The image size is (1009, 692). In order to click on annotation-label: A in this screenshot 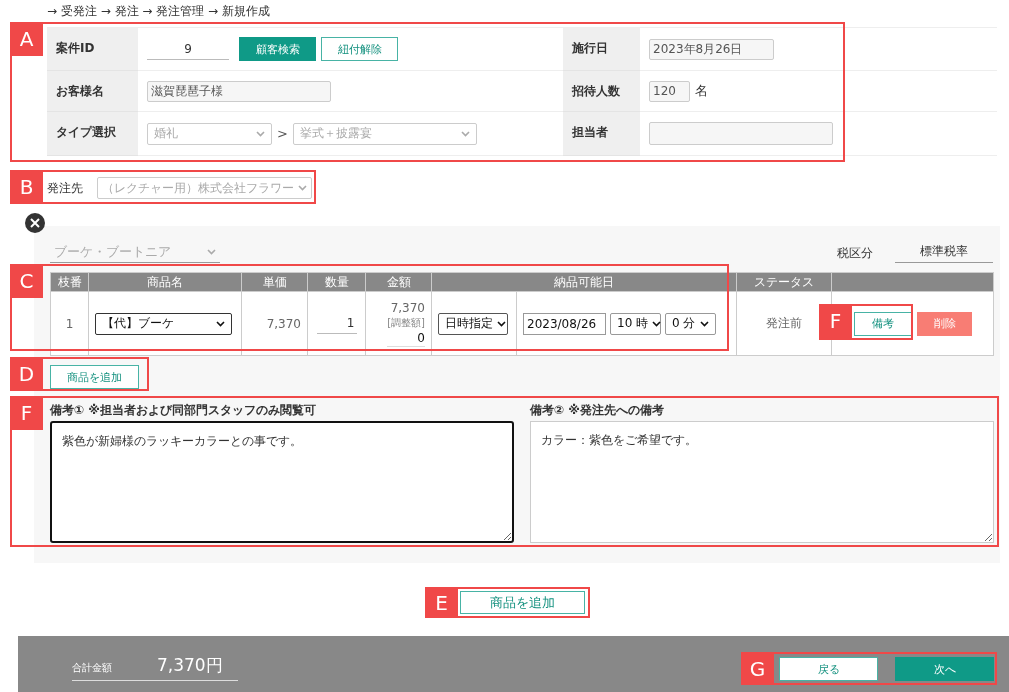, I will do `click(26, 39)`.